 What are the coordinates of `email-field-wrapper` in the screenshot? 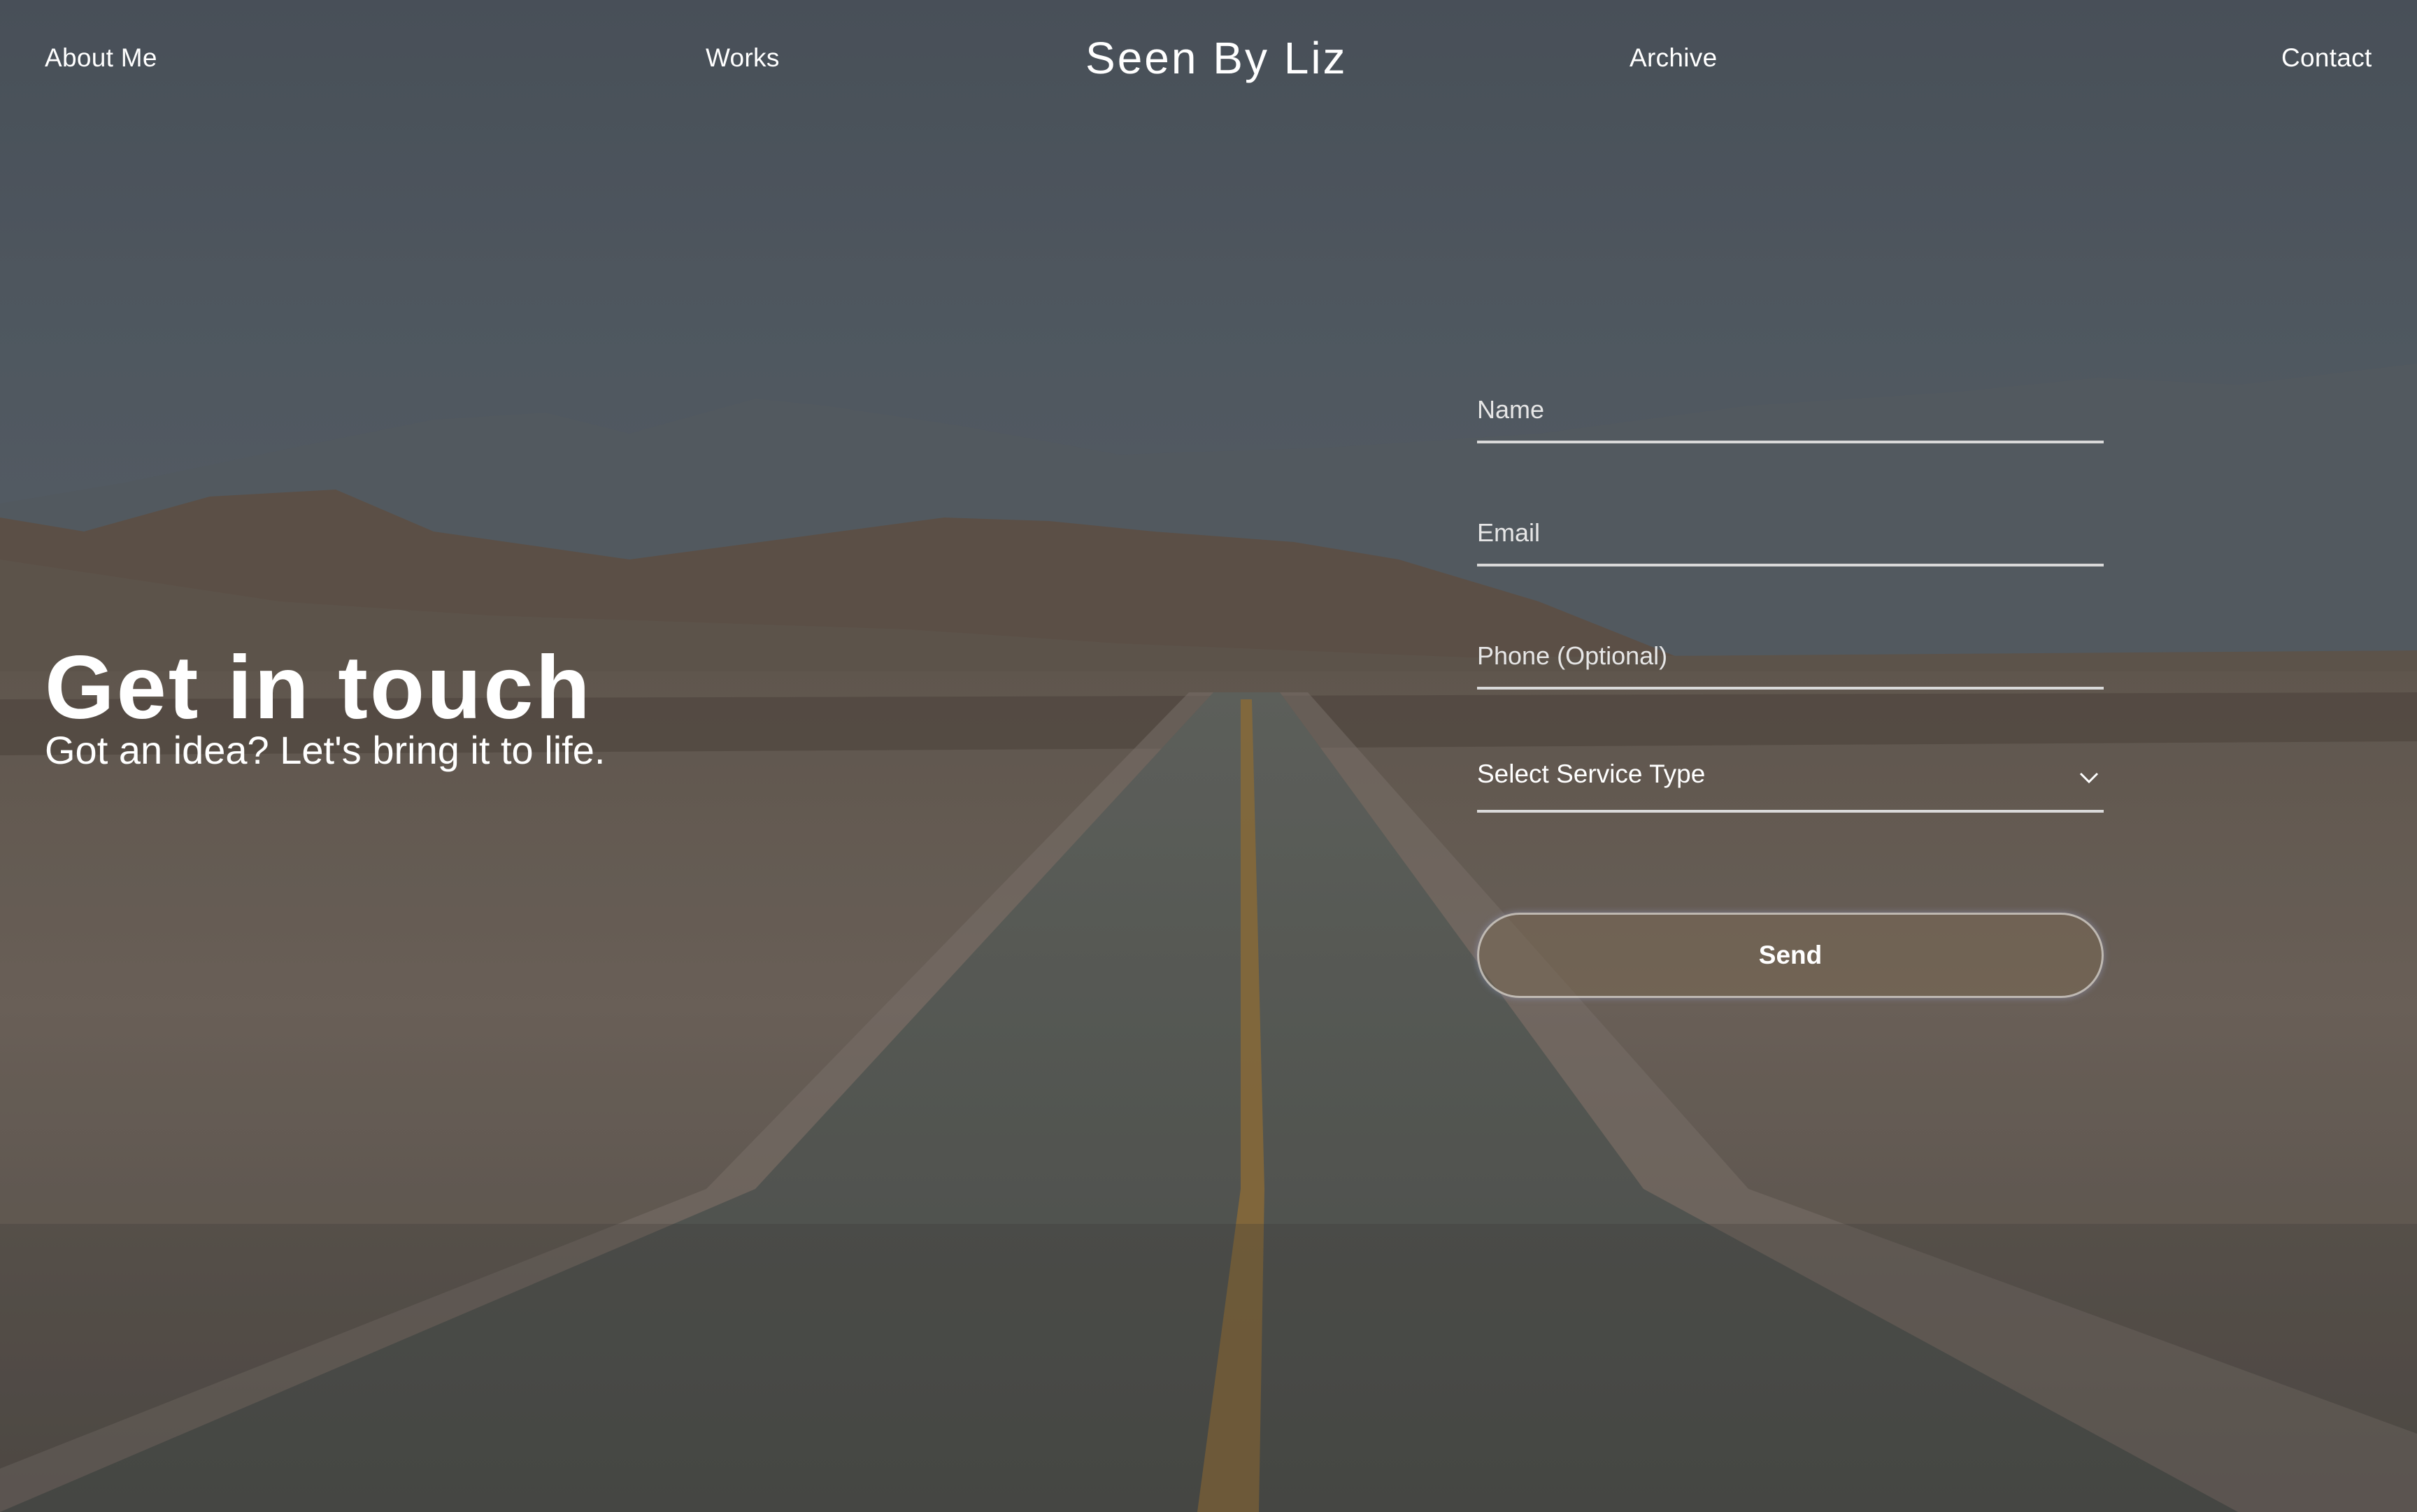 It's located at (1790, 530).